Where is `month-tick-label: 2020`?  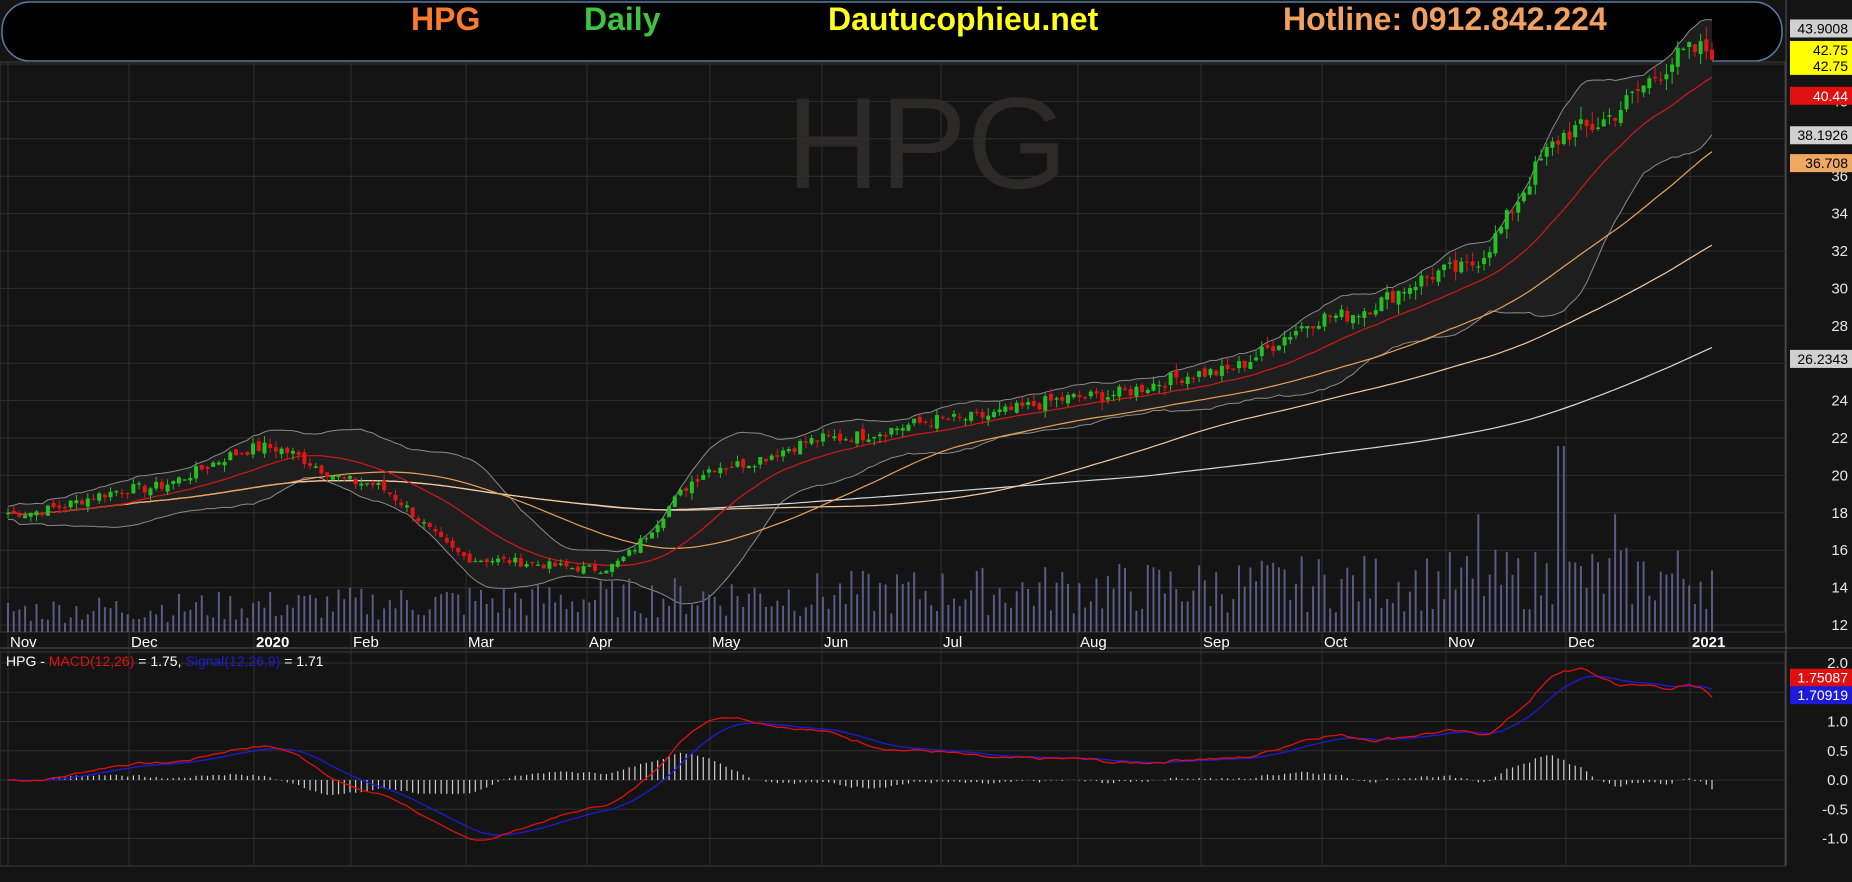 month-tick-label: 2020 is located at coordinates (272, 642).